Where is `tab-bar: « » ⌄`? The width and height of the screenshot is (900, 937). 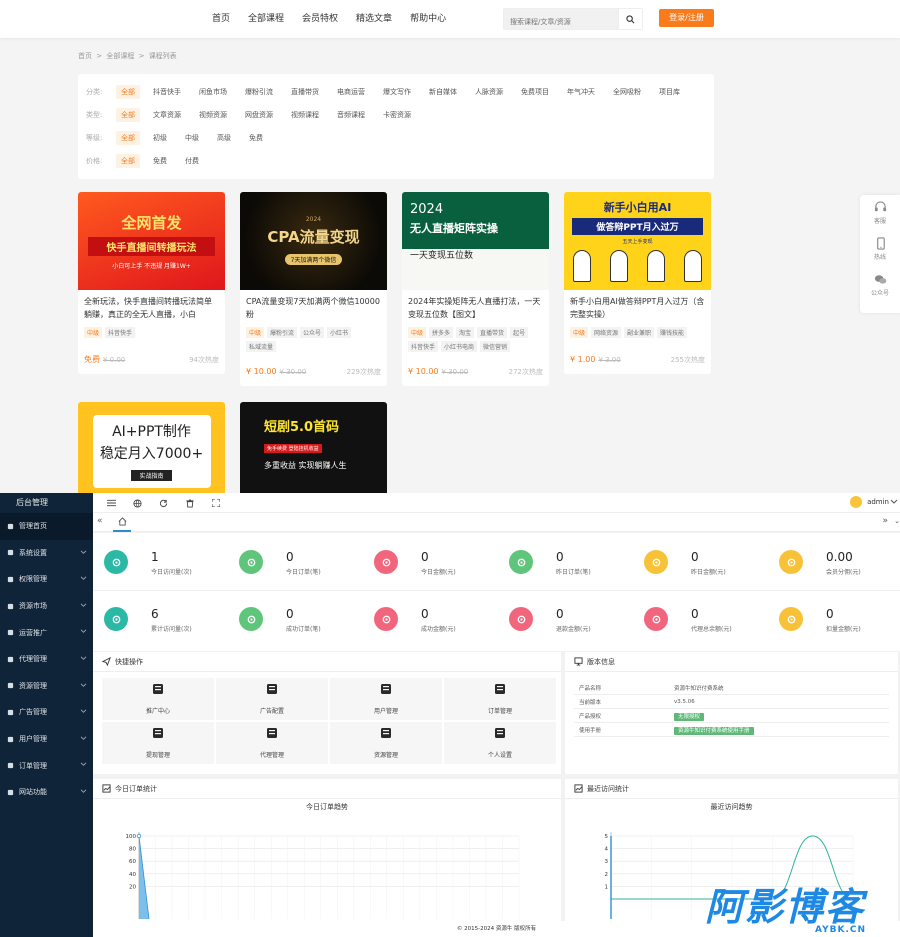 tab-bar: « » ⌄ is located at coordinates (496, 522).